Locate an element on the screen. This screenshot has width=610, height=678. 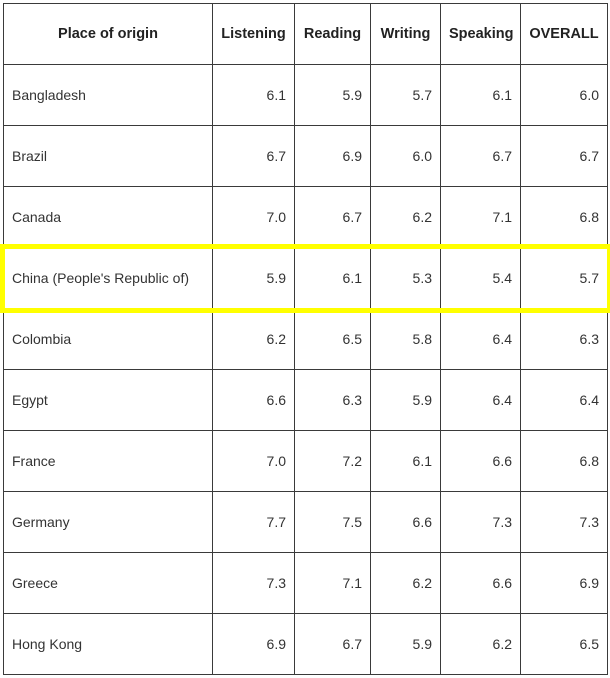
cell-place-of-origin: Bangladesh is located at coordinates (108, 95).